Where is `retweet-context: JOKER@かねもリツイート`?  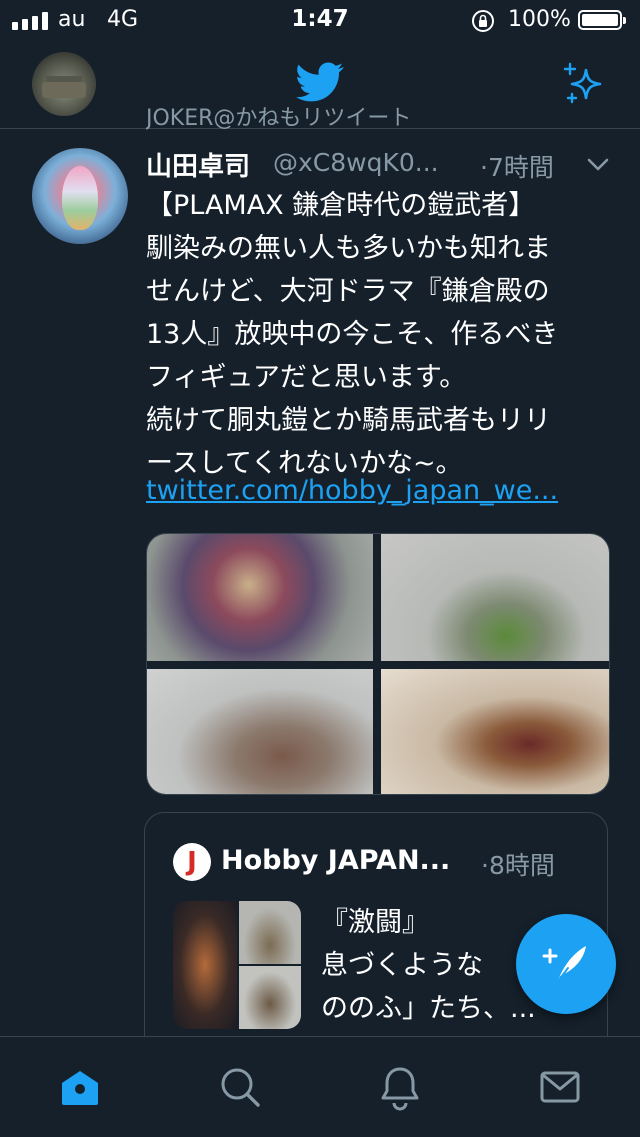
retweet-context: JOKER@かねもリツイート is located at coordinates (278, 119).